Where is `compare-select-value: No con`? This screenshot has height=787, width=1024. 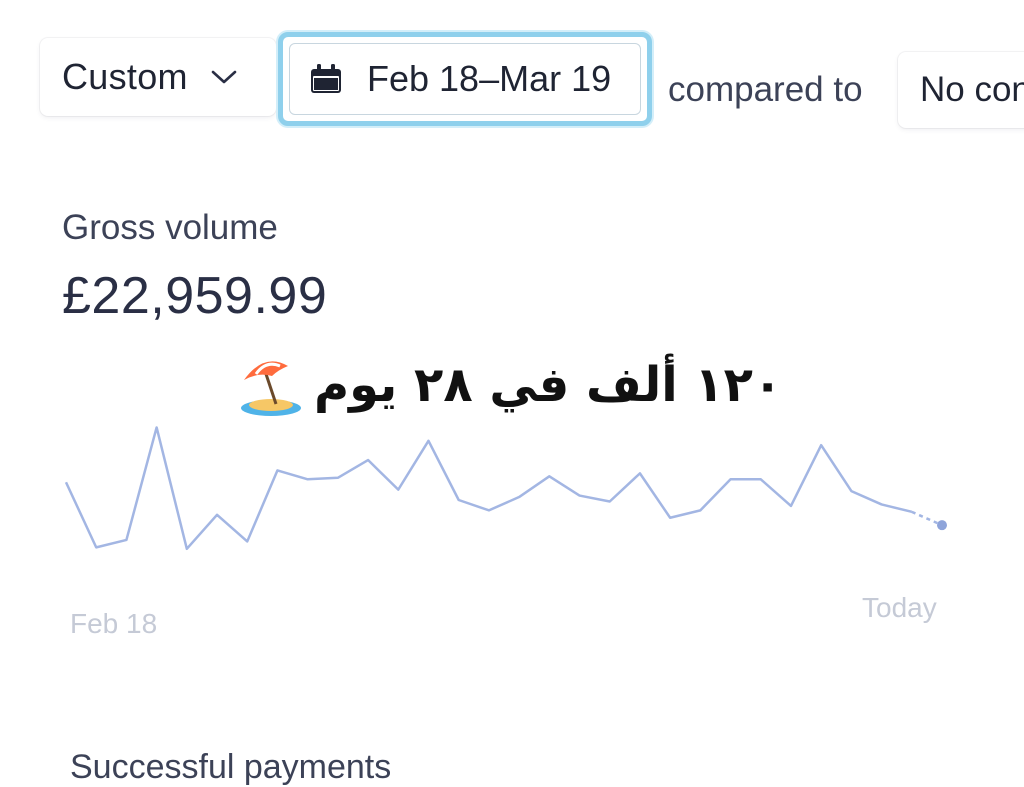
compare-select-value: No con is located at coordinates (972, 89).